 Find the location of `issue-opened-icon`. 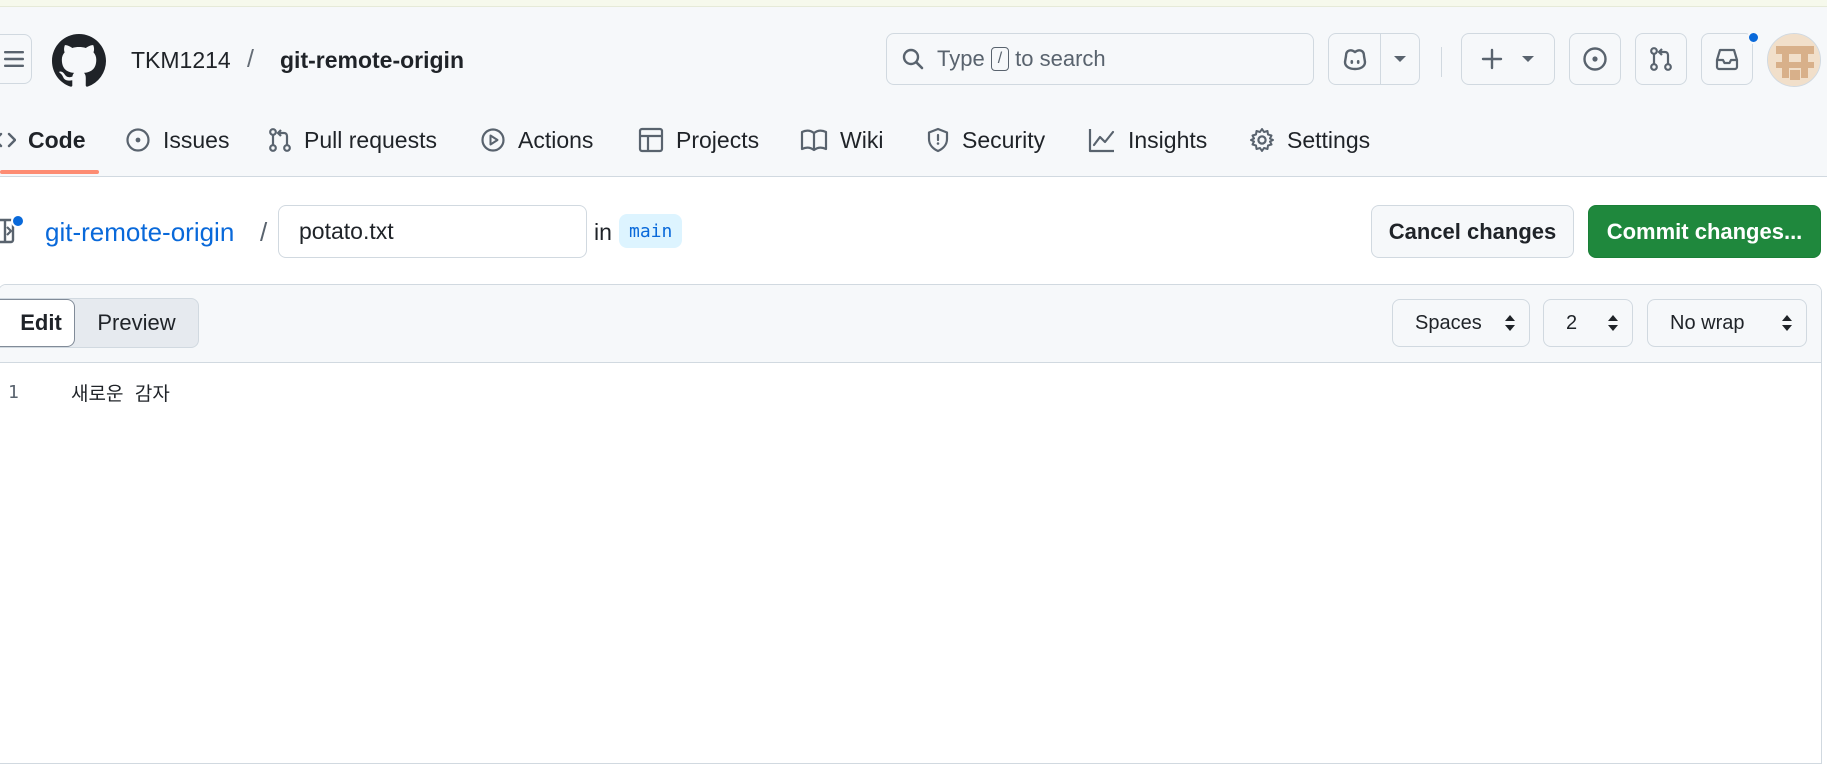

issue-opened-icon is located at coordinates (1595, 59).